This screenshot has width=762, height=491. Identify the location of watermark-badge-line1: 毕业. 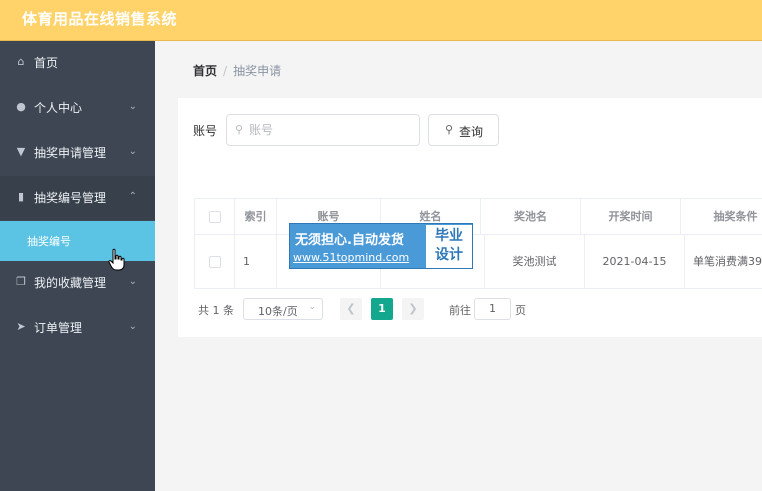
(449, 236).